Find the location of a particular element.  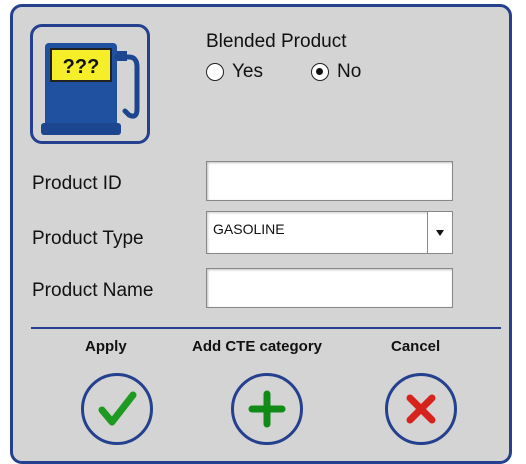

product-type-value: GASOLINE is located at coordinates (249, 229).